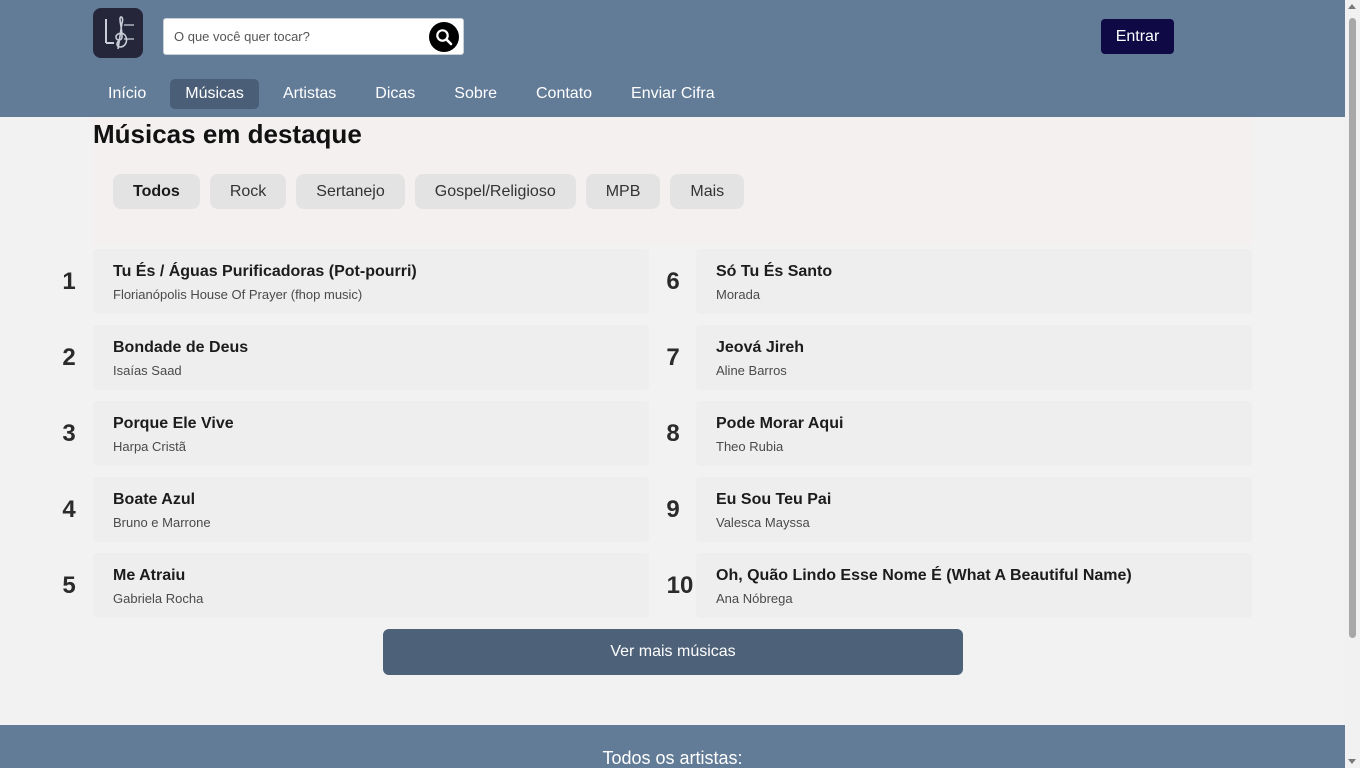 The width and height of the screenshot is (1360, 768). I want to click on filter-mais: Mais, so click(707, 191).